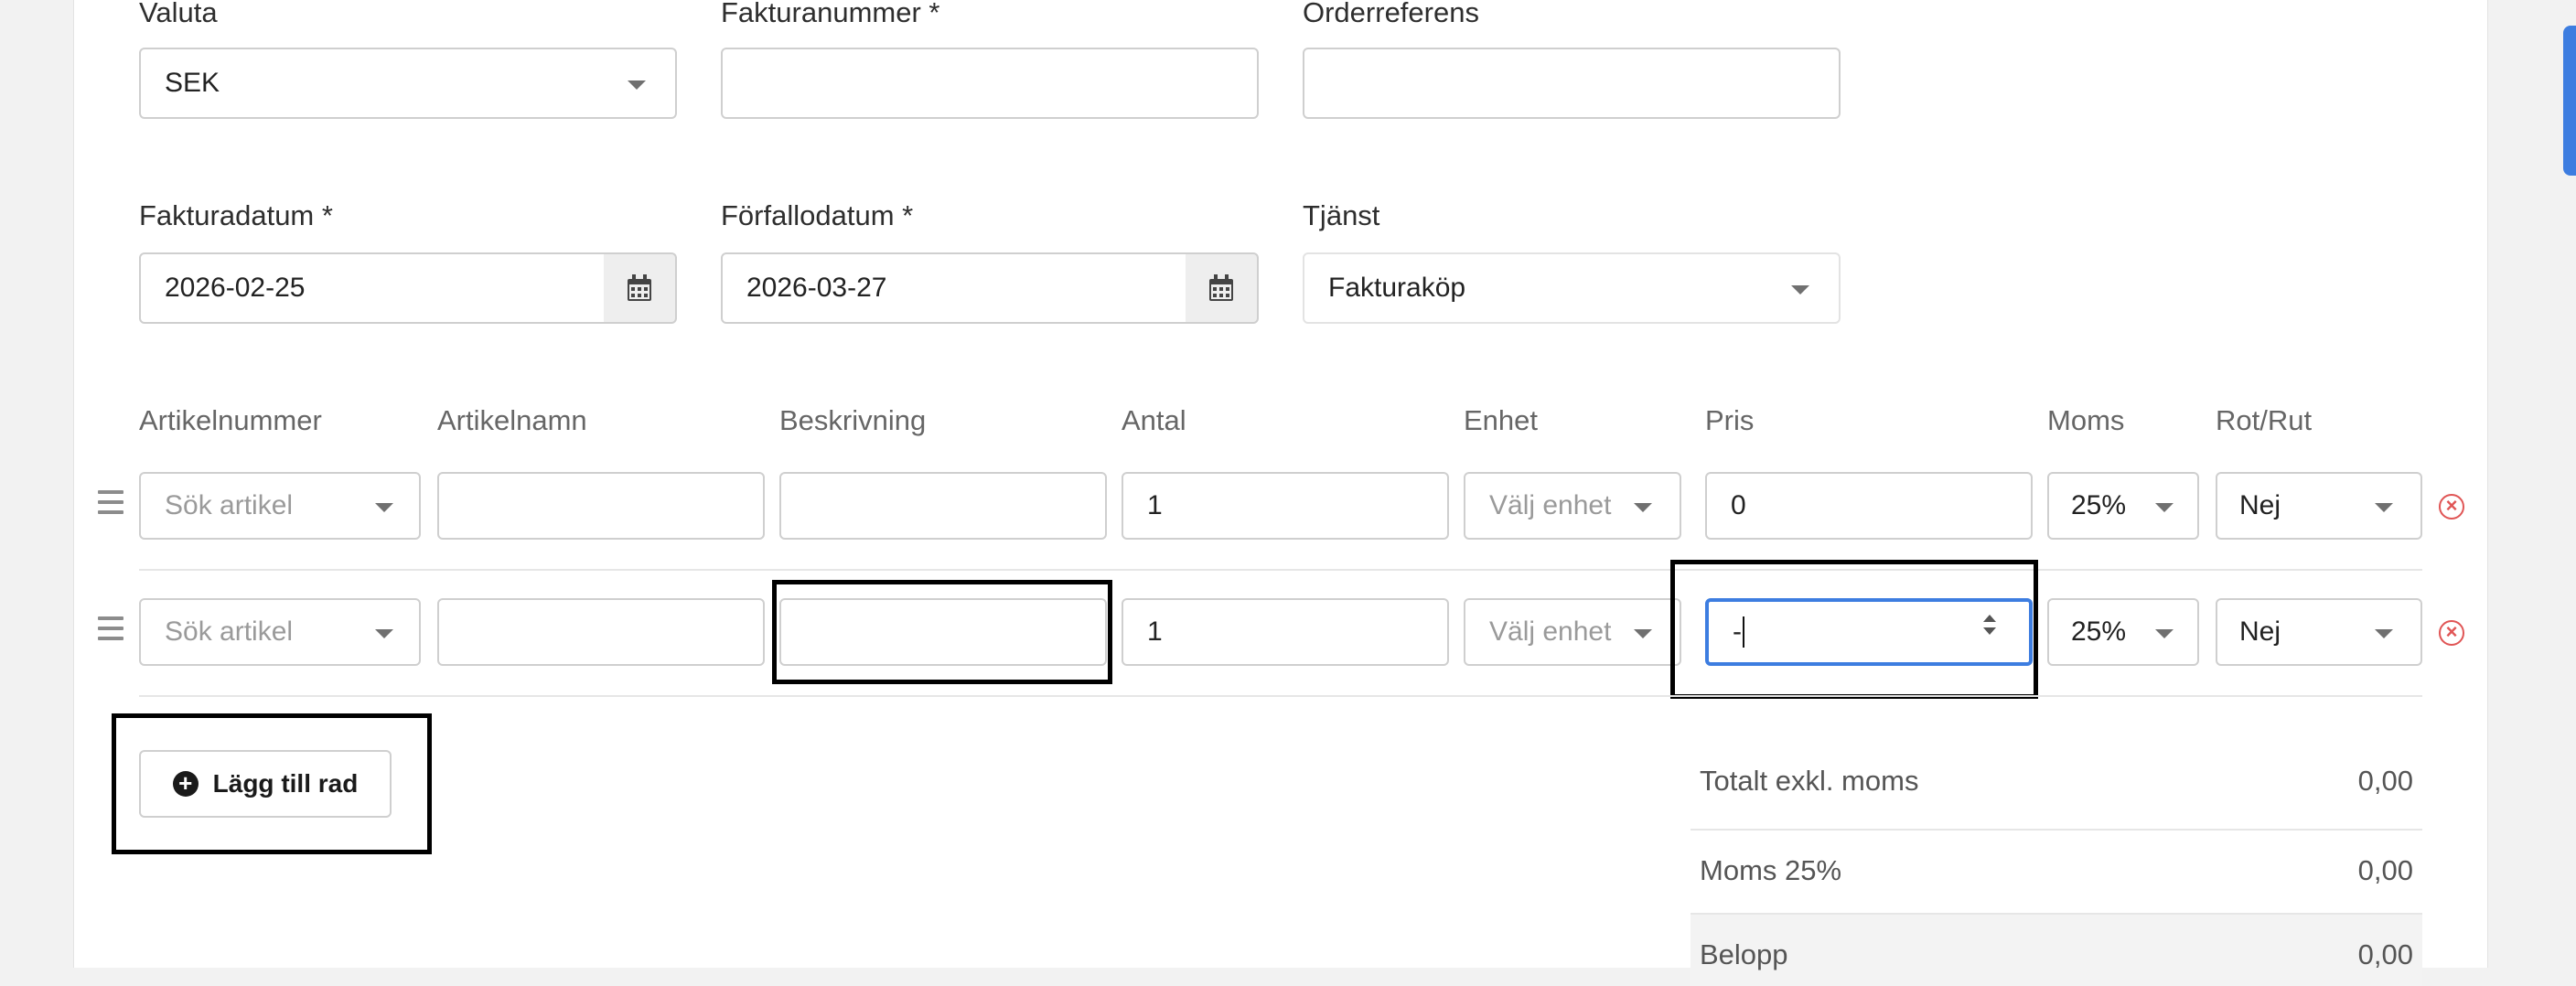 The width and height of the screenshot is (2576, 986). Describe the element at coordinates (853, 420) in the screenshot. I see `col-header-description: Beskrivning` at that location.